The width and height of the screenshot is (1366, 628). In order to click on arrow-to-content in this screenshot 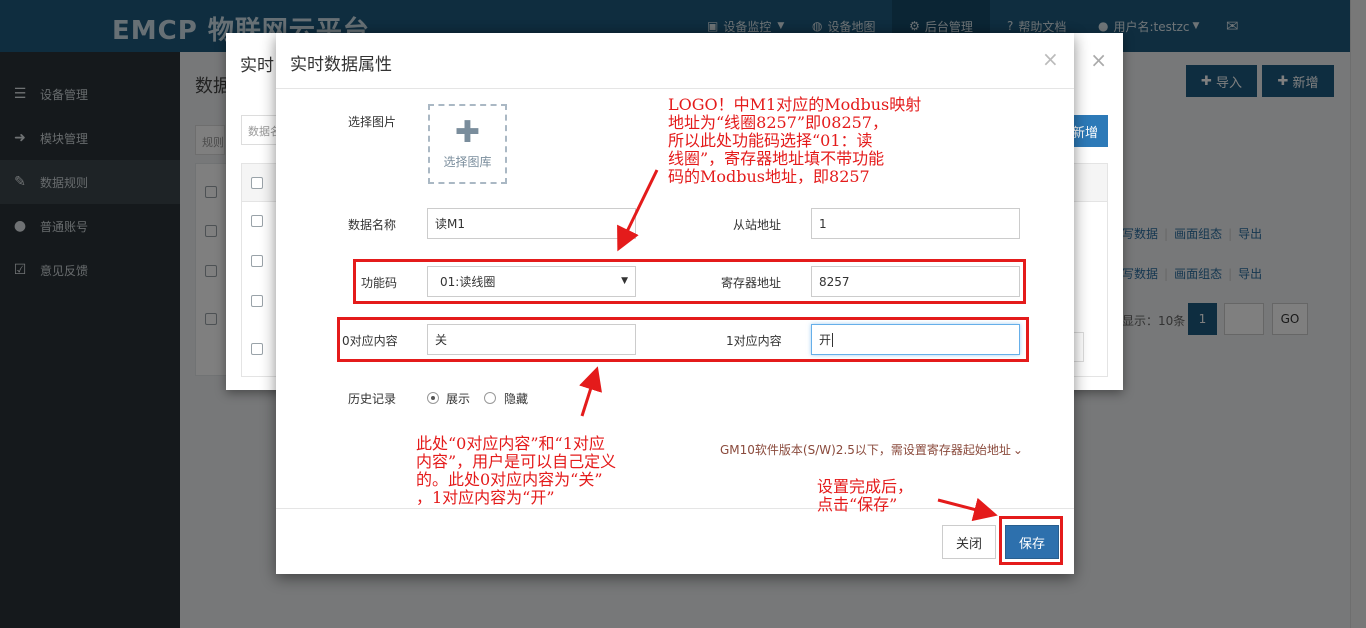, I will do `click(590, 391)`.